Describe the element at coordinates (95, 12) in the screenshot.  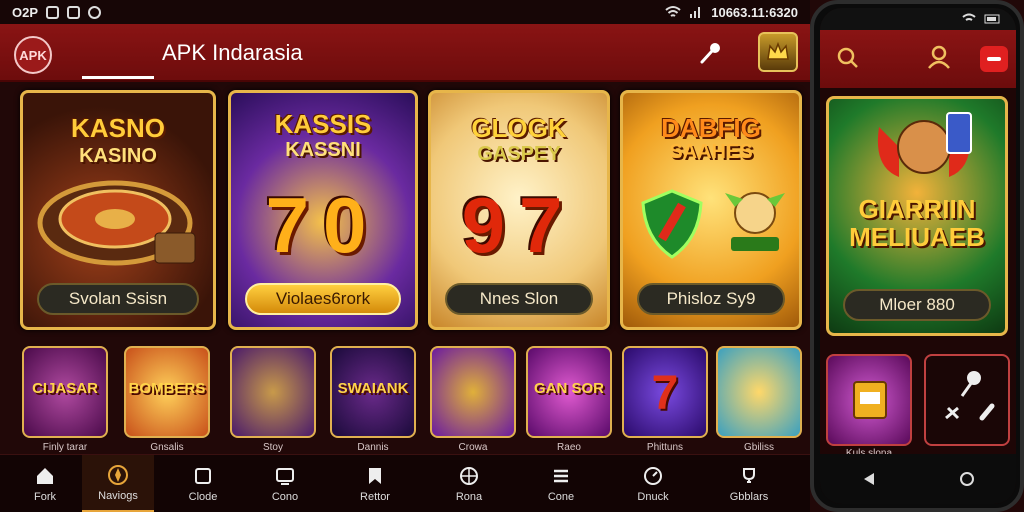
I see `settings-icon` at that location.